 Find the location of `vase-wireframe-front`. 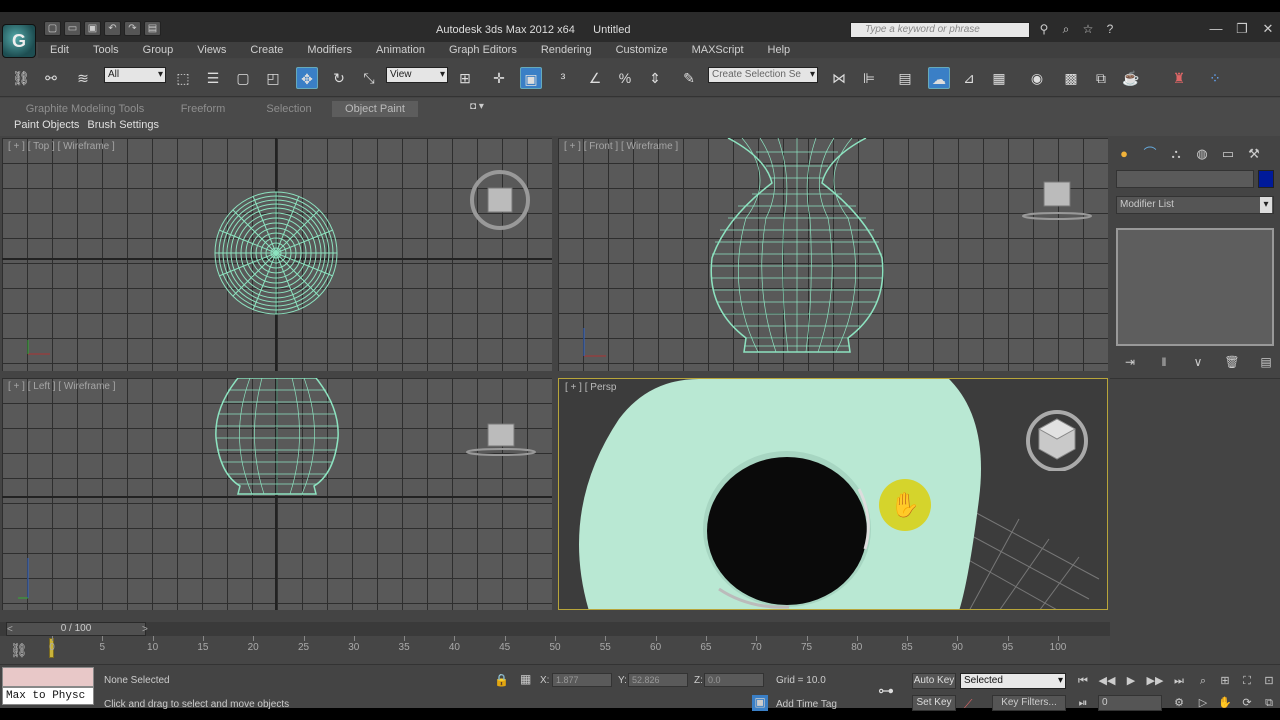

vase-wireframe-front is located at coordinates (797, 251).